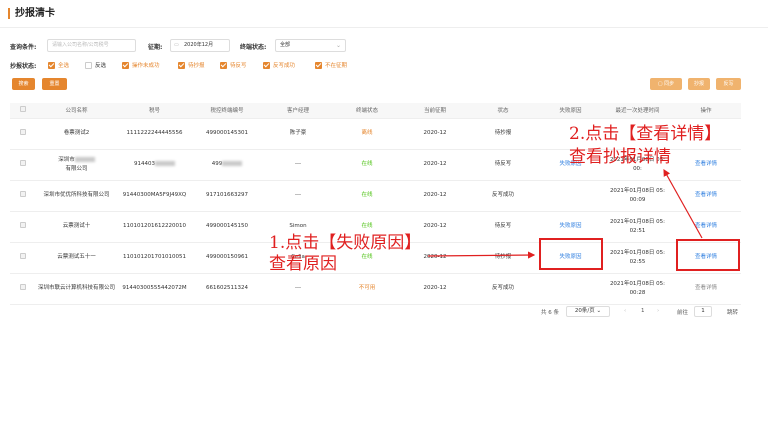 This screenshot has width=768, height=432. I want to click on step1-annotation-line1: 1.点击【失败原因】, so click(345, 243).